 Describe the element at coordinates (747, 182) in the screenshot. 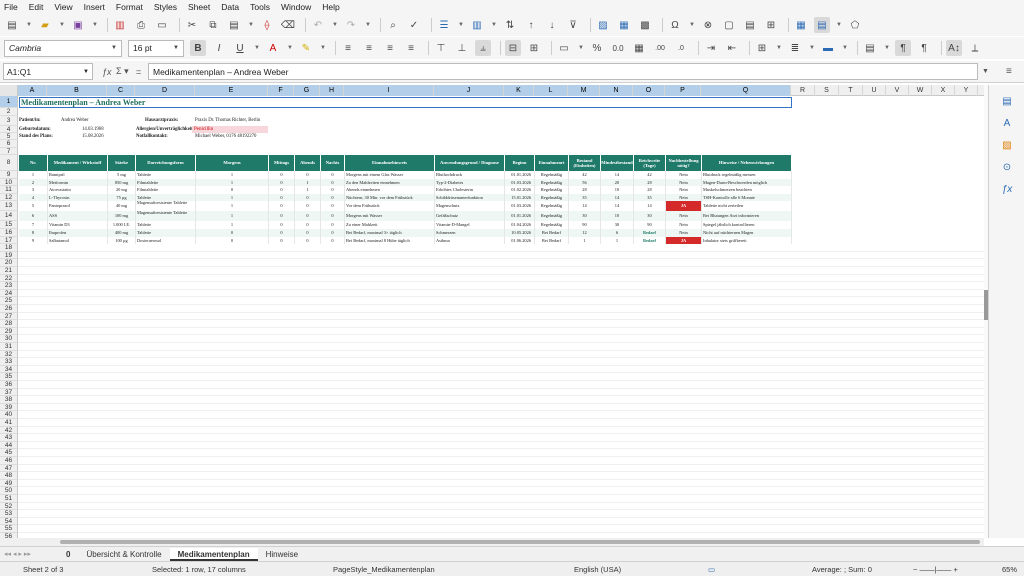

I see `table-cell: Magen-Darm-Beschwerden möglich` at that location.